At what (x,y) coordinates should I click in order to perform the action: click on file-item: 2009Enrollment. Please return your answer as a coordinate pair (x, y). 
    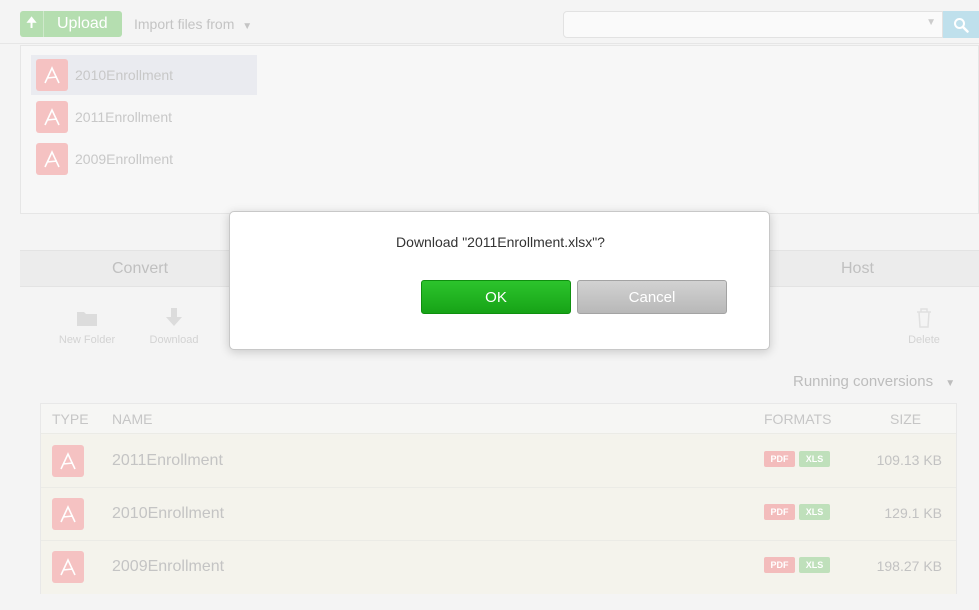
    Looking at the image, I should click on (144, 159).